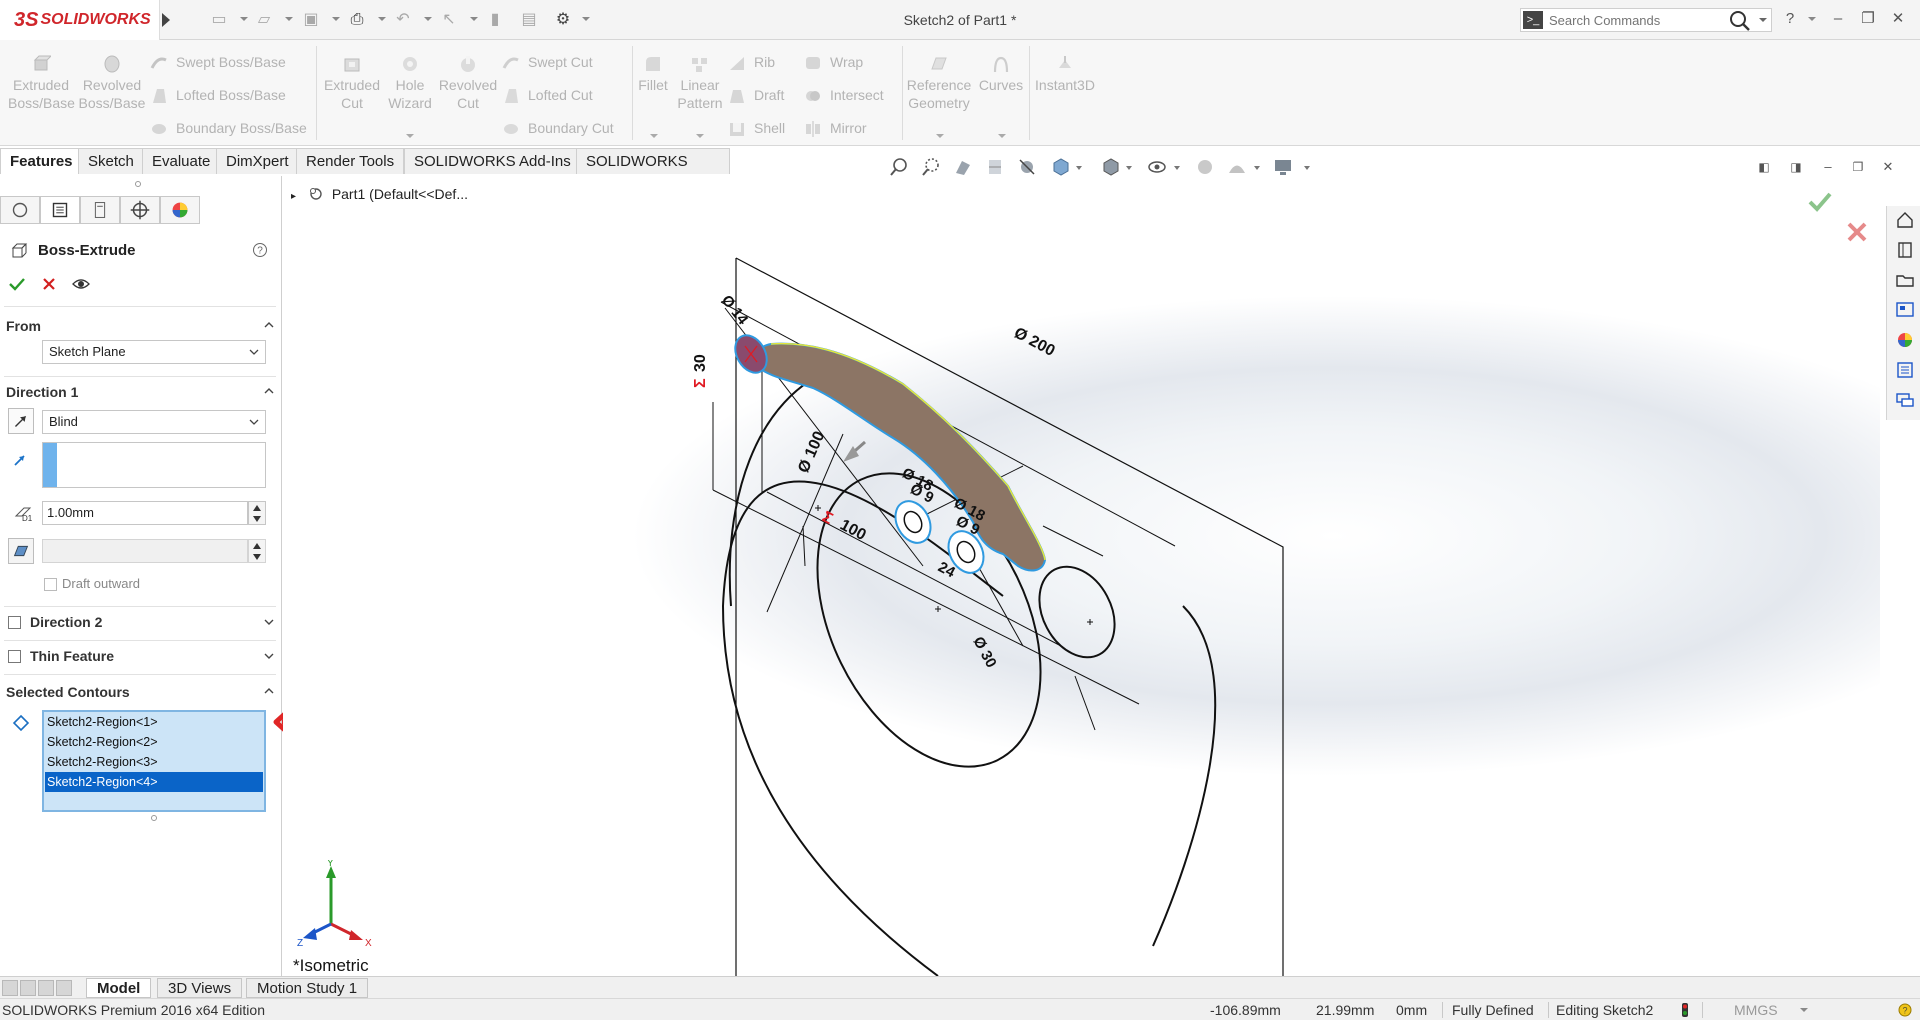 This screenshot has height=1020, width=1920. Describe the element at coordinates (42, 392) in the screenshot. I see `direction1-section-header: Direction 1` at that location.